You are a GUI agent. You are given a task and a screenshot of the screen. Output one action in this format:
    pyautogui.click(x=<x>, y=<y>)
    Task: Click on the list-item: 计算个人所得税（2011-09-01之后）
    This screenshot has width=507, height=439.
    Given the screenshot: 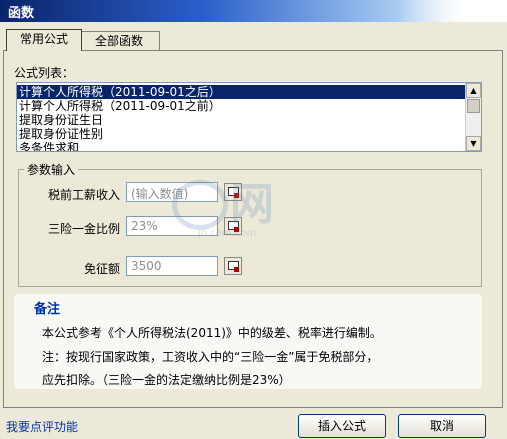 What is the action you would take?
    pyautogui.click(x=242, y=92)
    